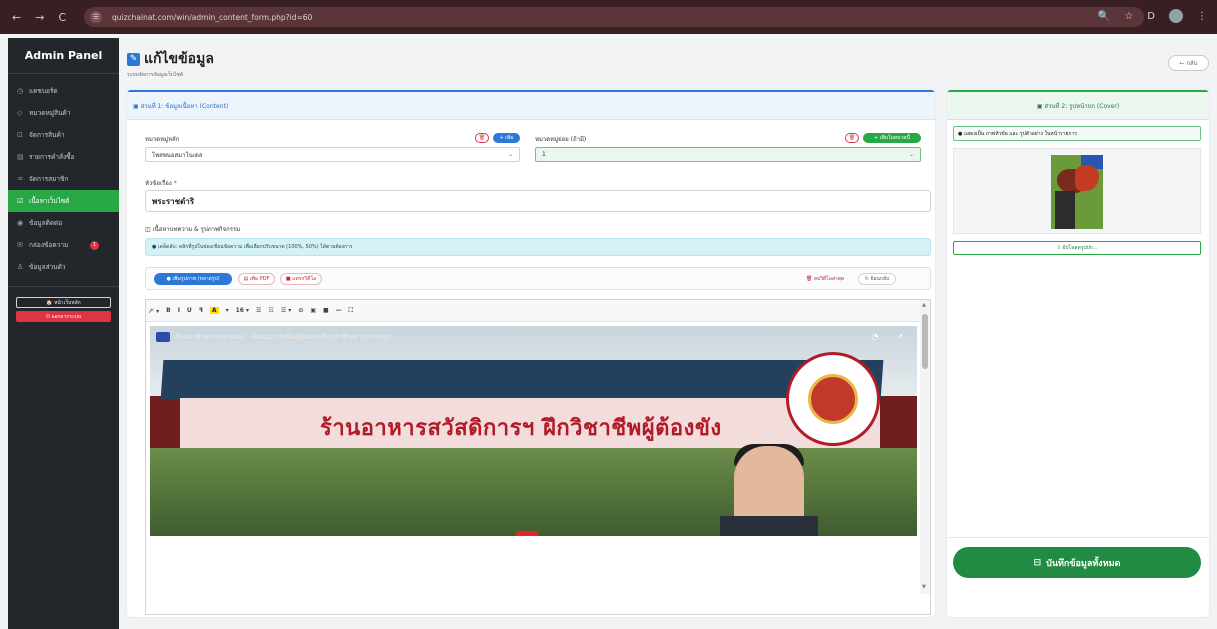 The height and width of the screenshot is (629, 1217). What do you see at coordinates (154, 311) in the screenshot?
I see `magic-format-icon: ⁄⸍ ▾` at bounding box center [154, 311].